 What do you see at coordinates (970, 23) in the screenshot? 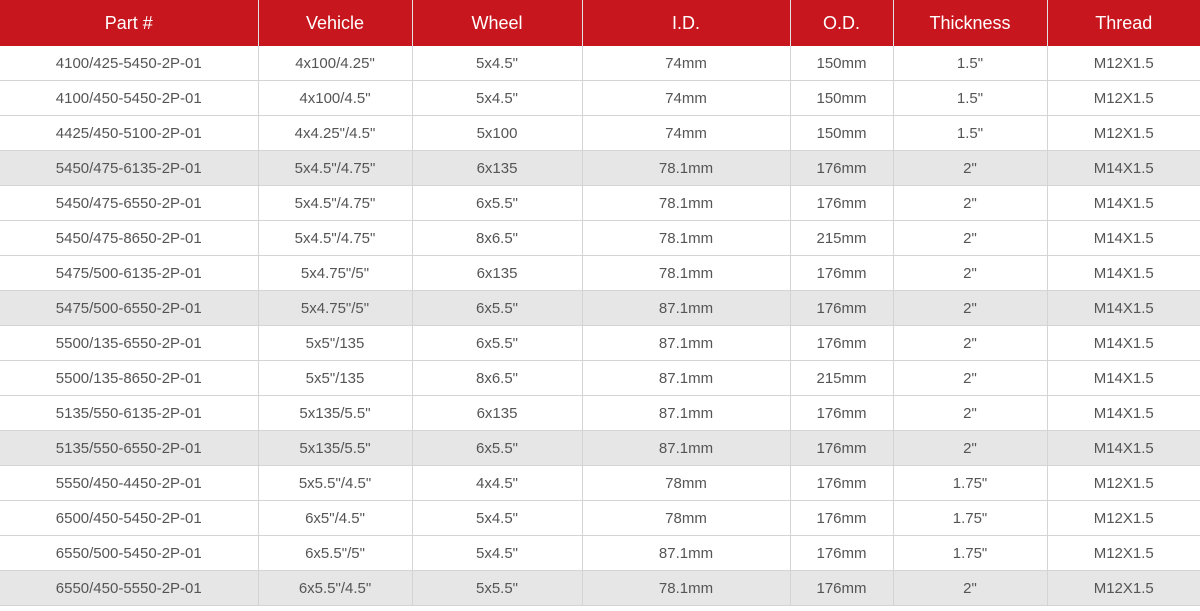
I see `header-thickness: Thickness` at bounding box center [970, 23].